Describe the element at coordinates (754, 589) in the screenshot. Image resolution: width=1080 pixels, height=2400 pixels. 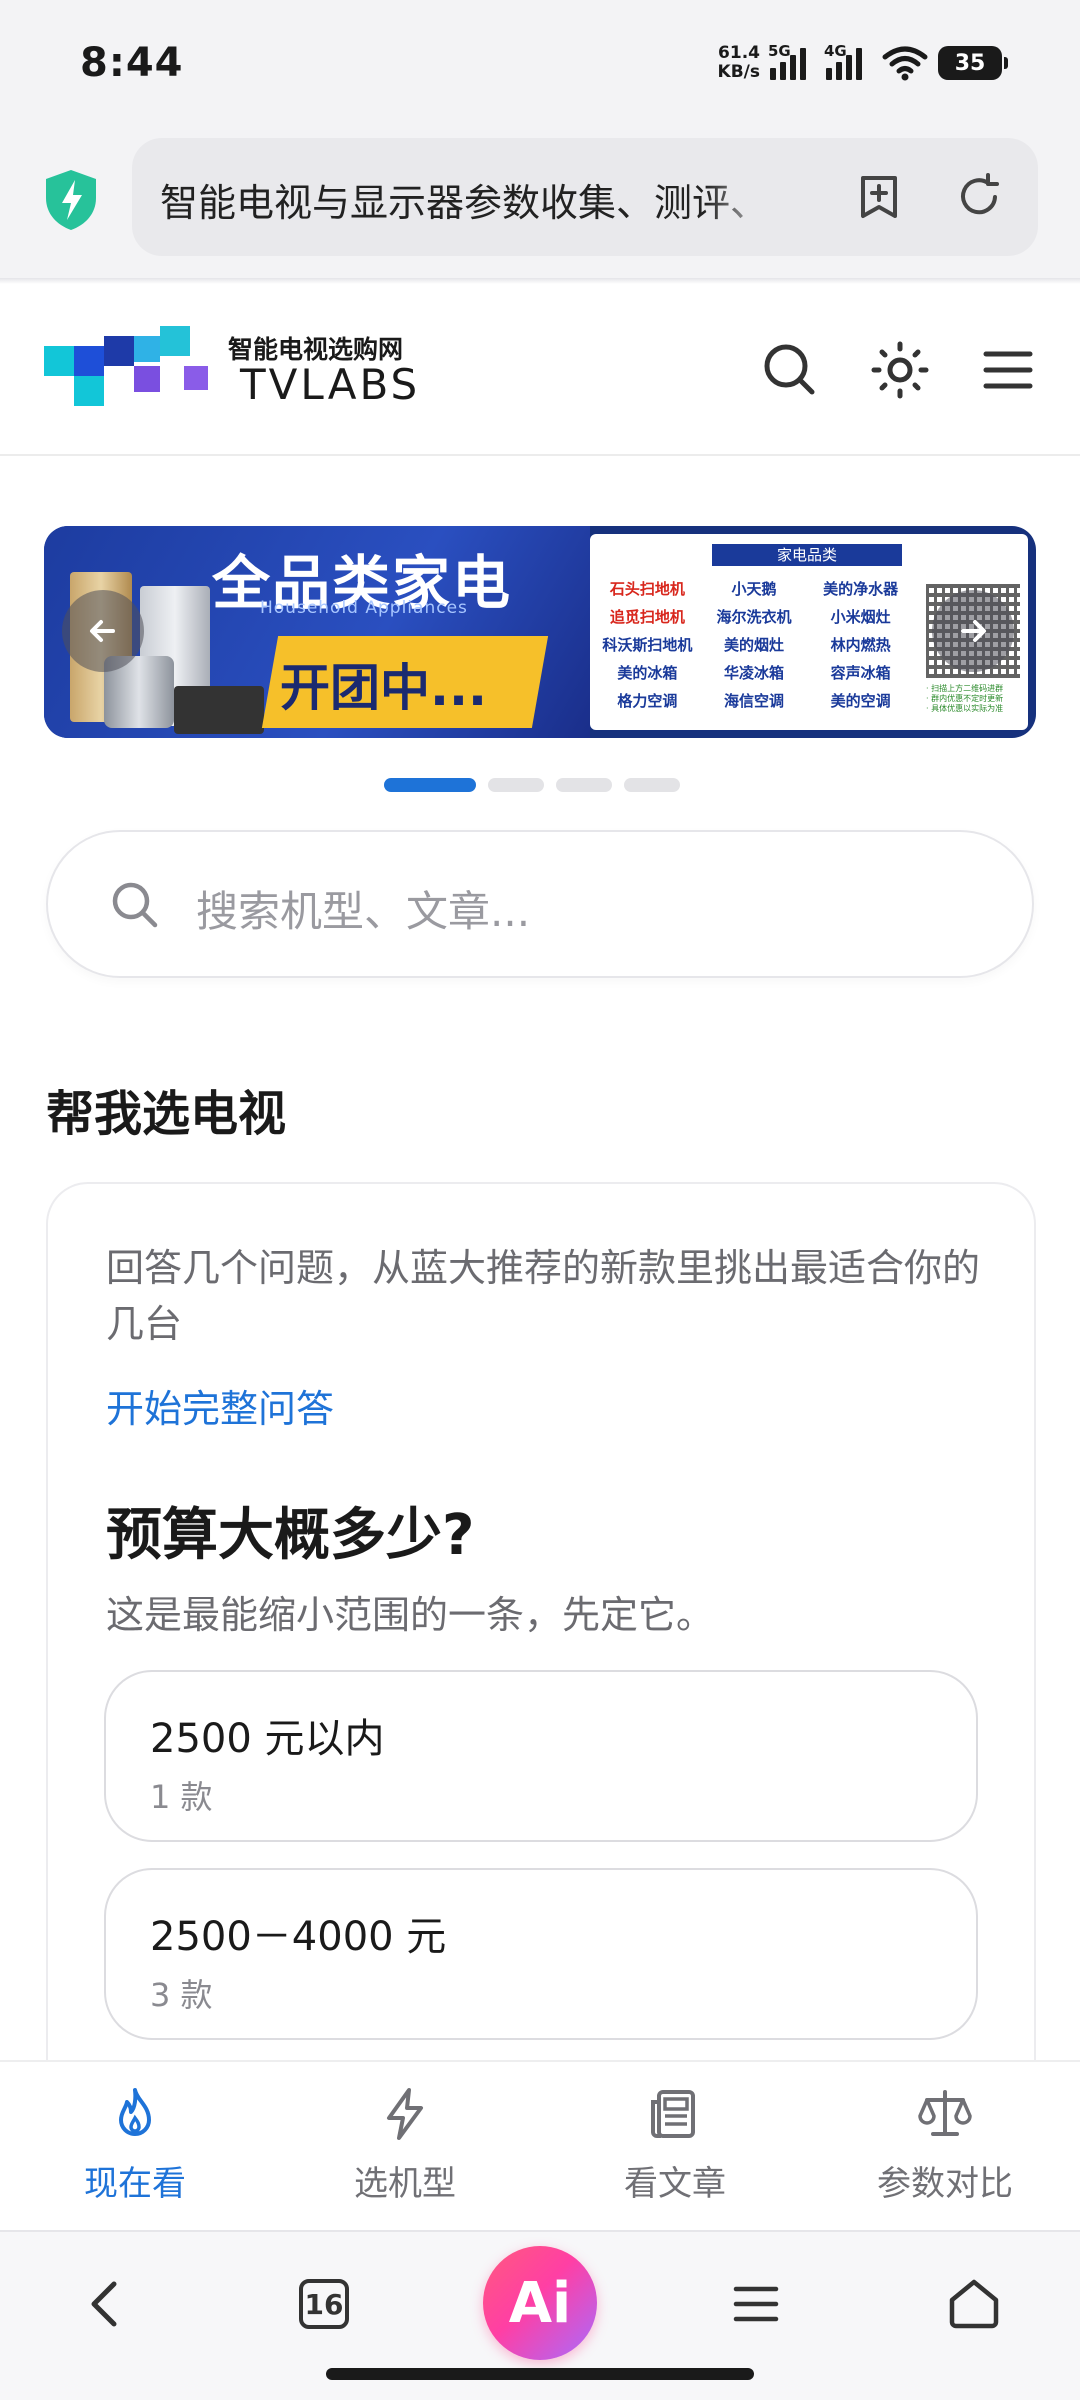
I see `banner-category-item: 小天鹅` at that location.